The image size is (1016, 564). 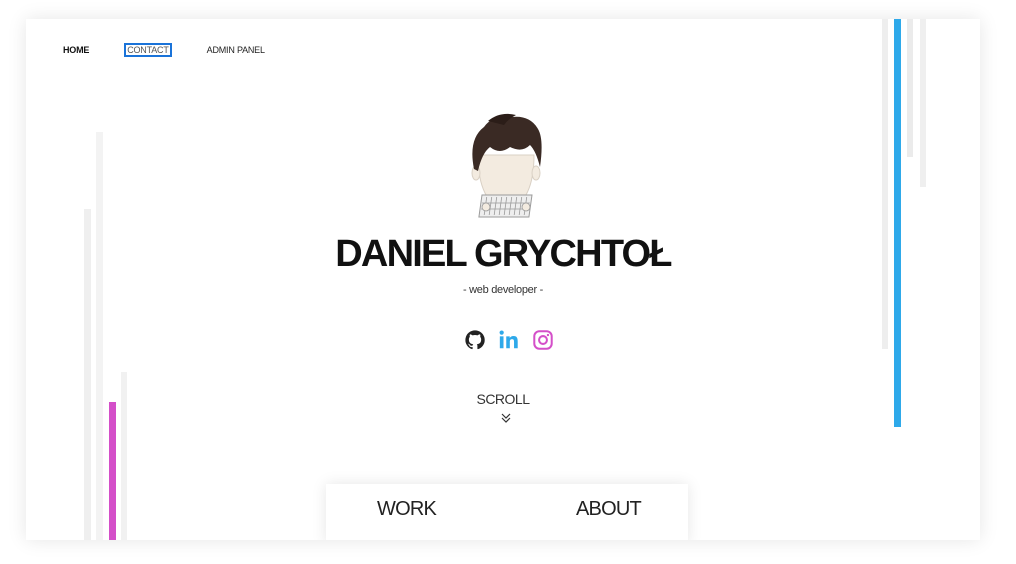 I want to click on nav-contact-link: CONTACT, so click(x=148, y=50).